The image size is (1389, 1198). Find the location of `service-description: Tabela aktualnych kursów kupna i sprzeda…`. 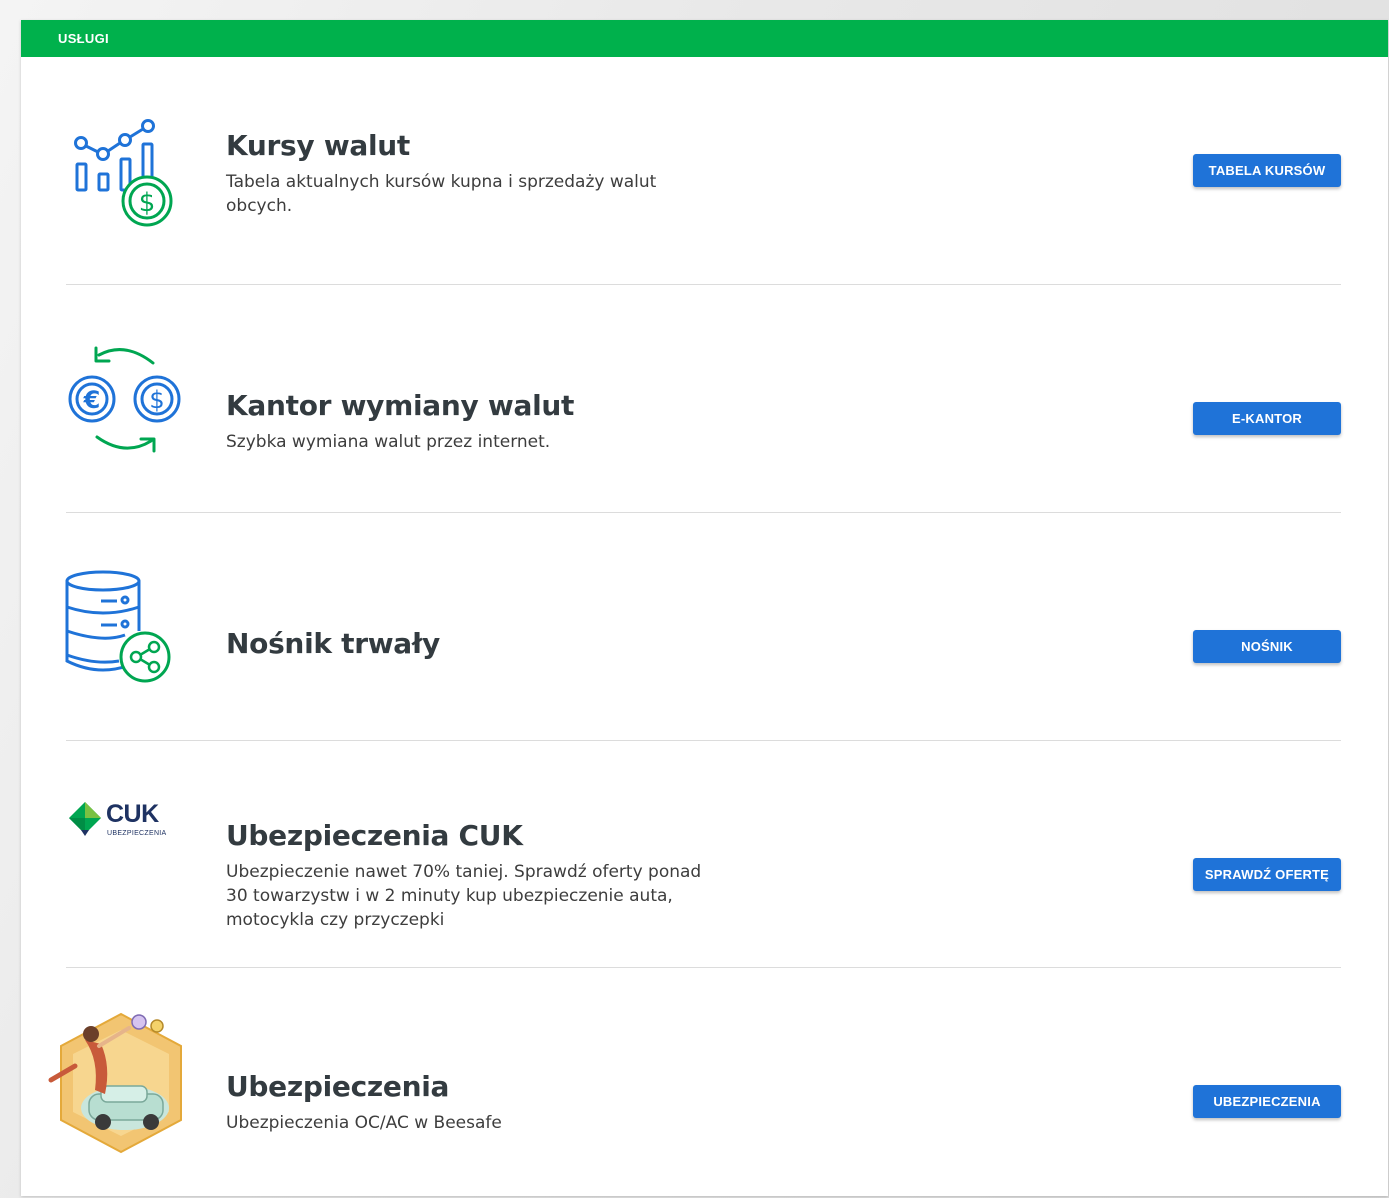

service-description: Tabela aktualnych kursów kupna i sprzeda… is located at coordinates (441, 194).